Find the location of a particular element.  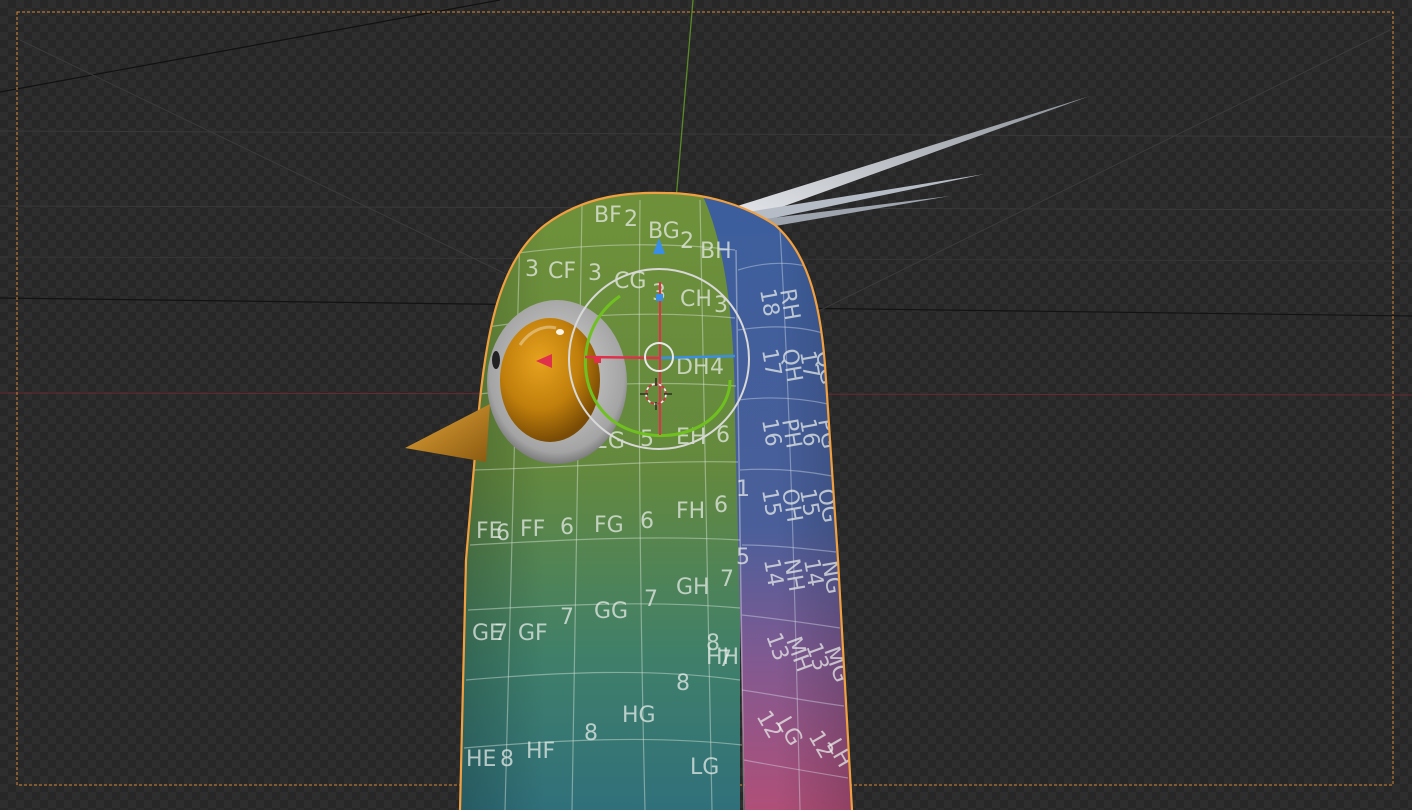

head-feathers is located at coordinates (904, 163).